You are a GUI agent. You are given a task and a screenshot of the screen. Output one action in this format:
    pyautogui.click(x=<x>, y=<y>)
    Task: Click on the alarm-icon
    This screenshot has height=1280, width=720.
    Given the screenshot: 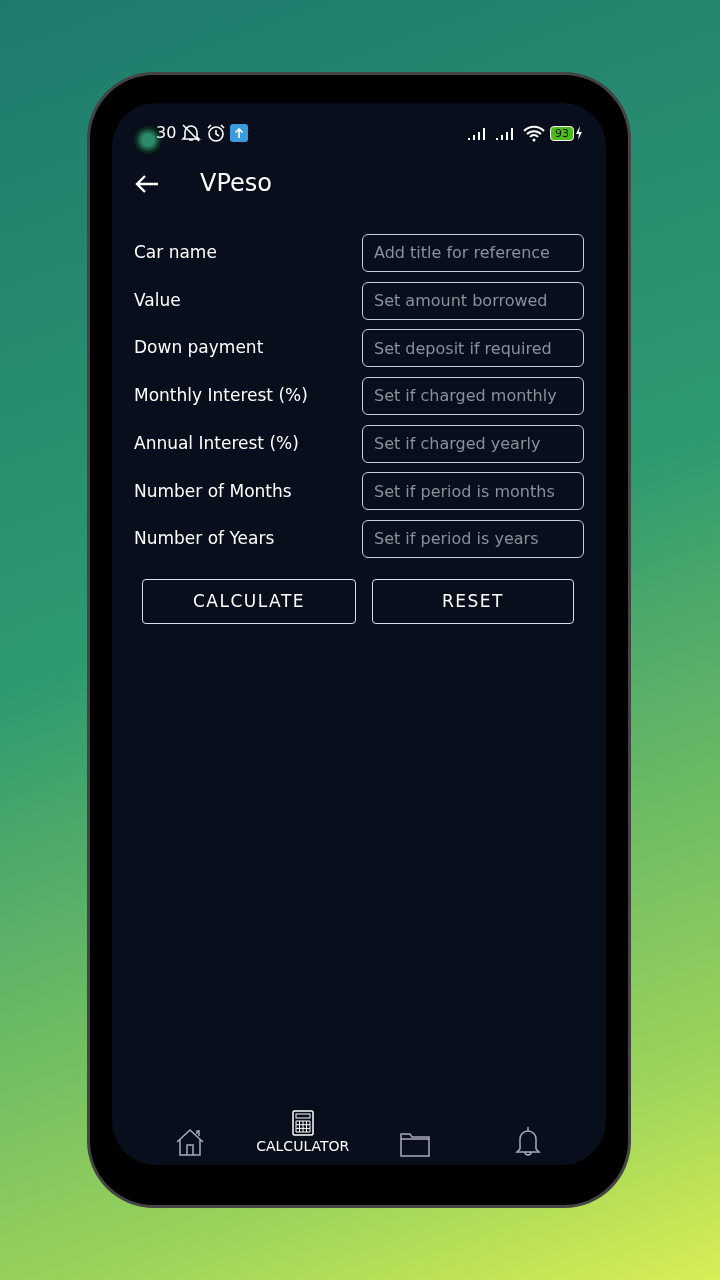 What is the action you would take?
    pyautogui.click(x=216, y=133)
    